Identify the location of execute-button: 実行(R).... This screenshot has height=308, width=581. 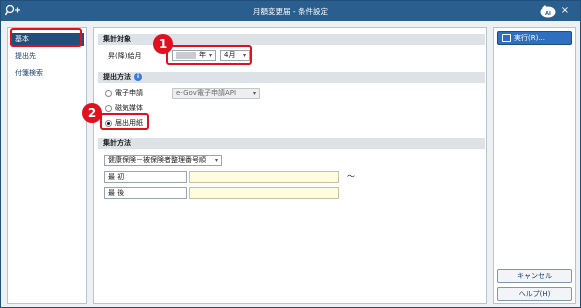
(534, 38).